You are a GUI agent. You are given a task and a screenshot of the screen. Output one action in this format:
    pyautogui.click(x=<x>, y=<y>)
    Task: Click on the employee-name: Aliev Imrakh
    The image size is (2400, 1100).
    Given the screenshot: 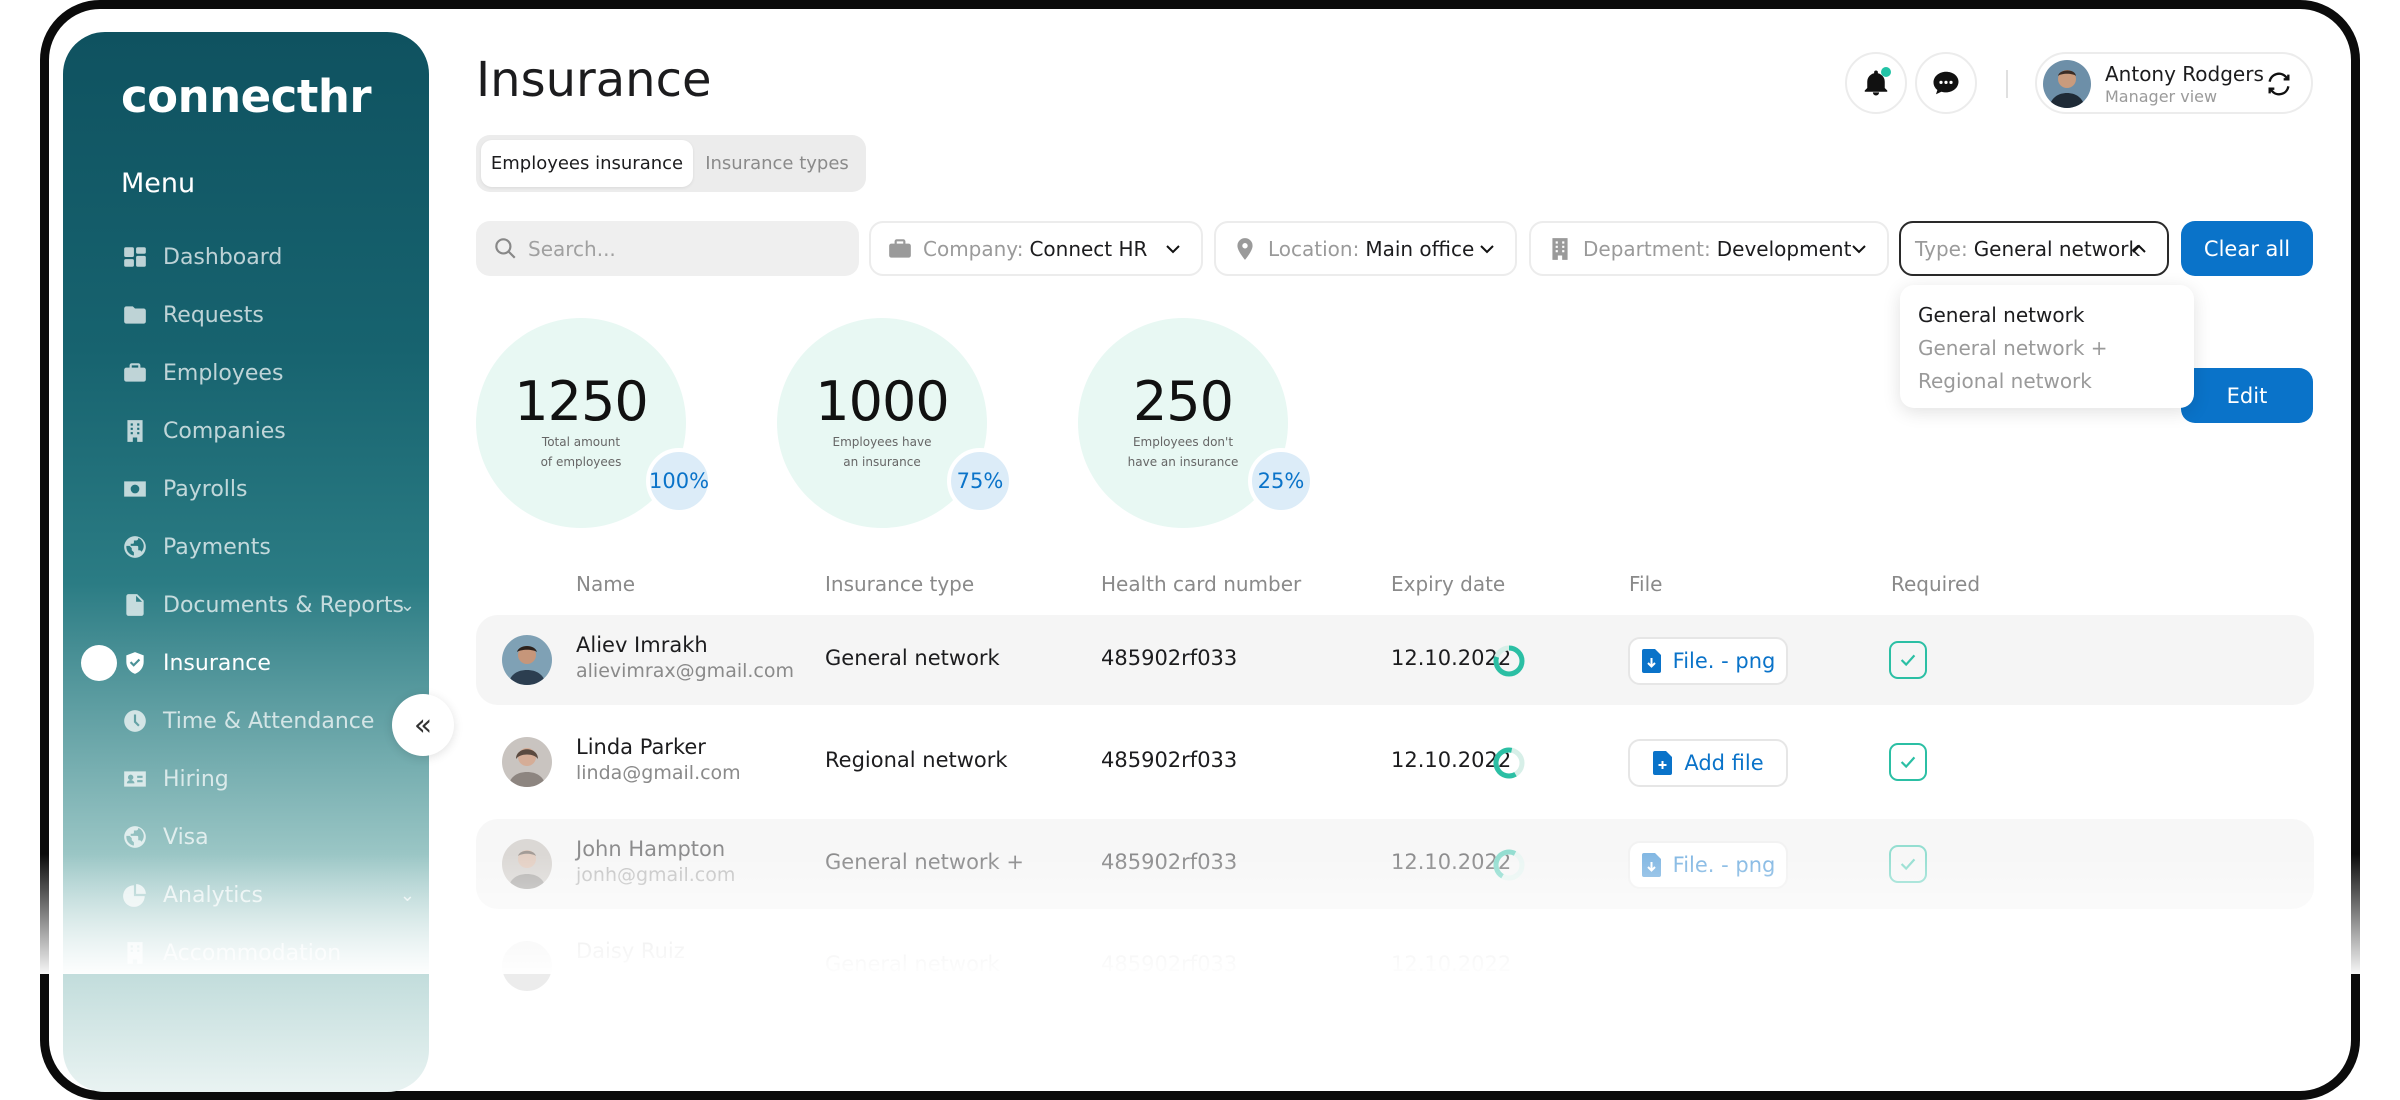 What is the action you would take?
    pyautogui.click(x=642, y=645)
    